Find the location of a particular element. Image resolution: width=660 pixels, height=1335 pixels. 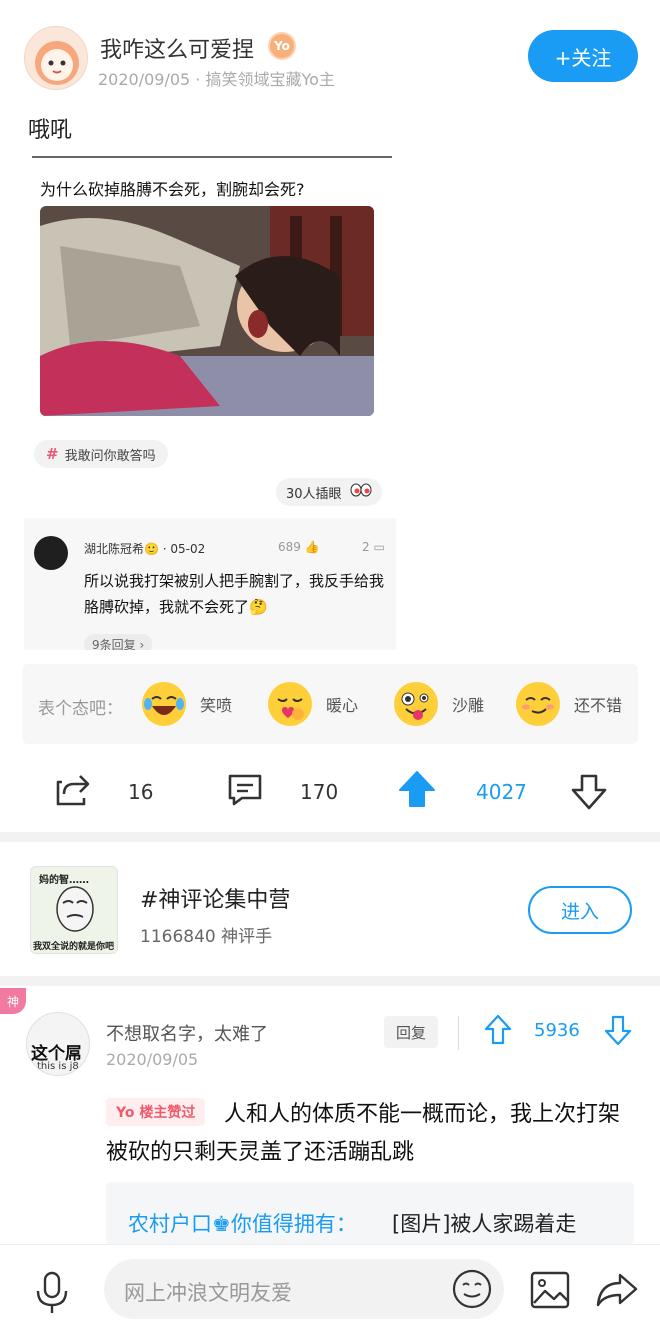

owner-liked-badge: Yo 楼主赞过 is located at coordinates (156, 1112).